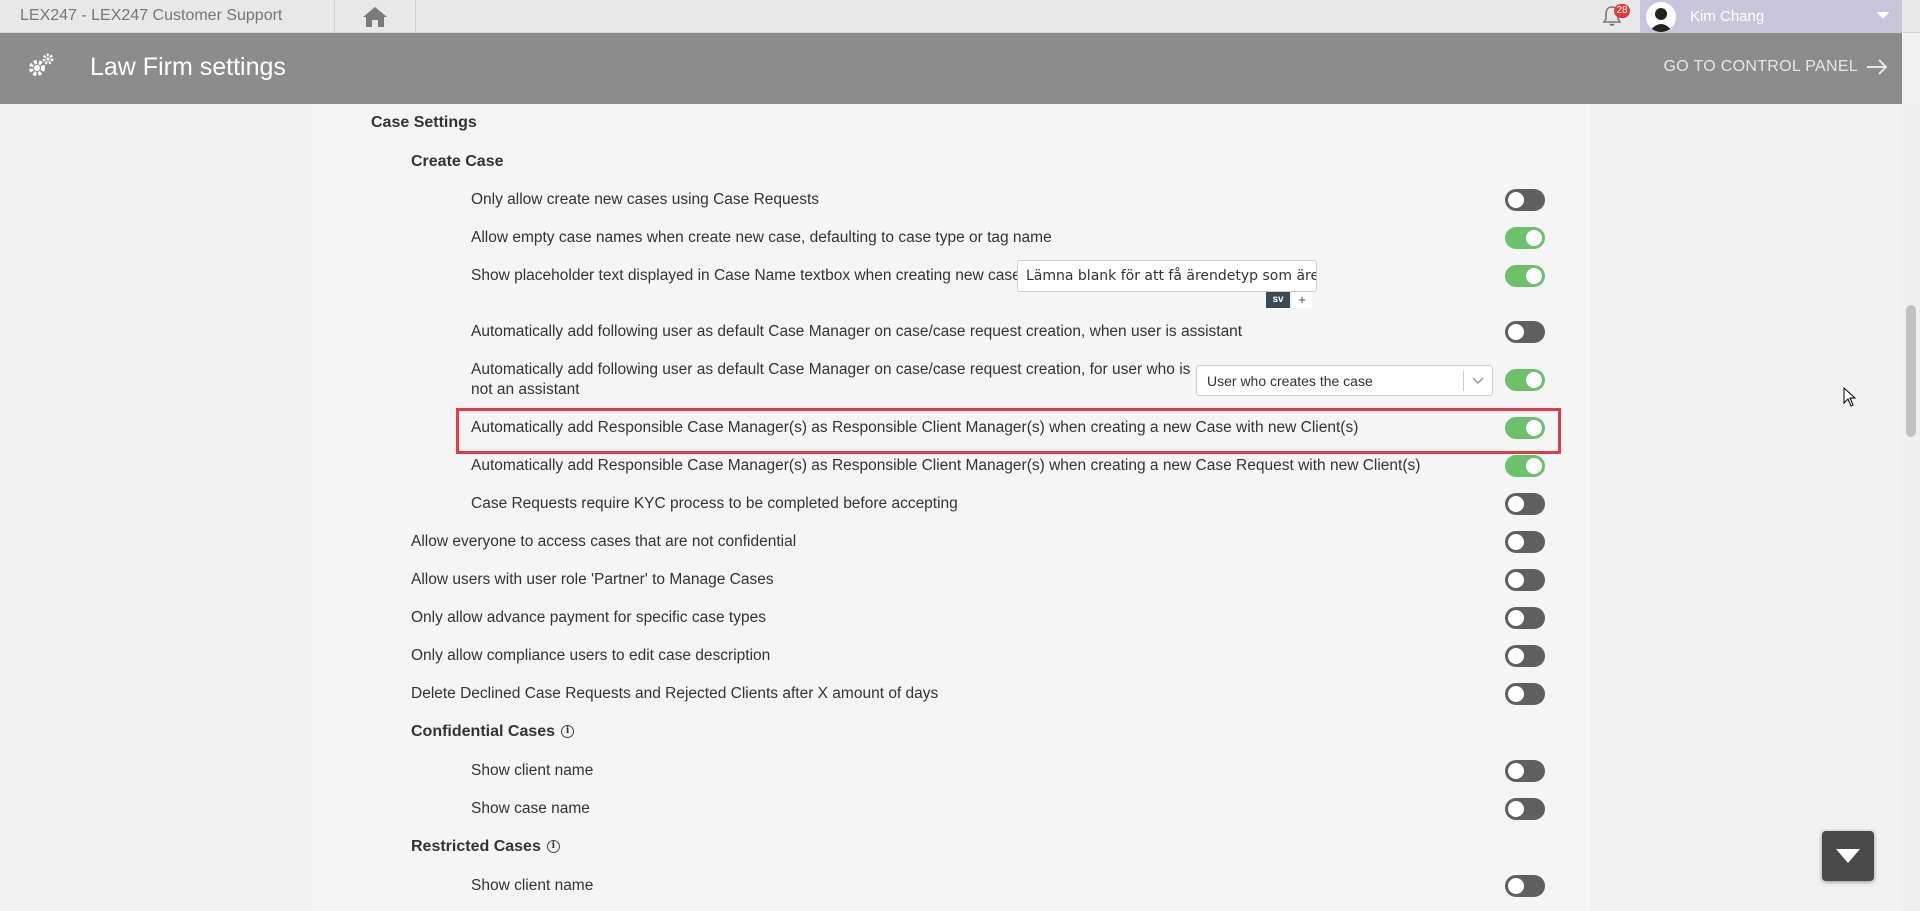 The image size is (1920, 911). I want to click on toggle-responsible-client-case-request, so click(1525, 466).